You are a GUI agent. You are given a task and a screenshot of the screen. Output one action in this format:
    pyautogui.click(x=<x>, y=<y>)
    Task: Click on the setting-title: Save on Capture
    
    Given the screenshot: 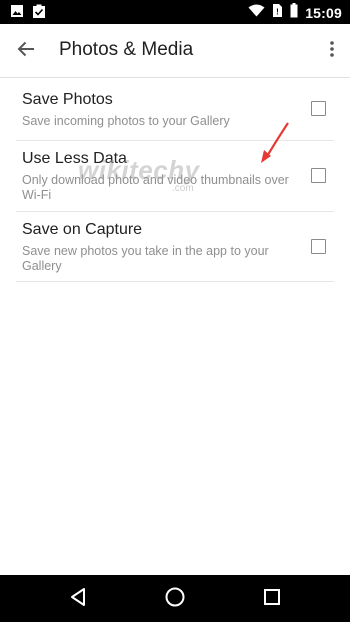 What is the action you would take?
    pyautogui.click(x=82, y=229)
    